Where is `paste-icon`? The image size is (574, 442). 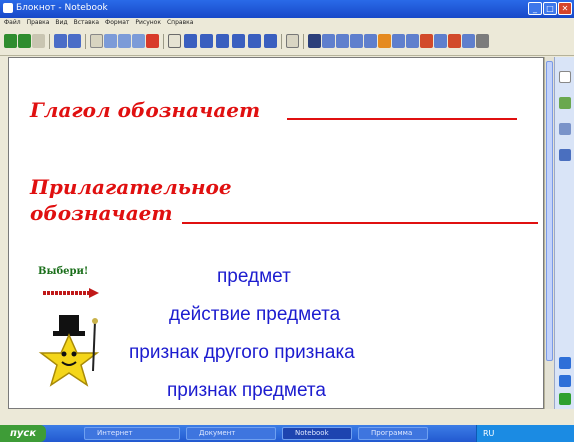
paste-icon is located at coordinates (96, 41).